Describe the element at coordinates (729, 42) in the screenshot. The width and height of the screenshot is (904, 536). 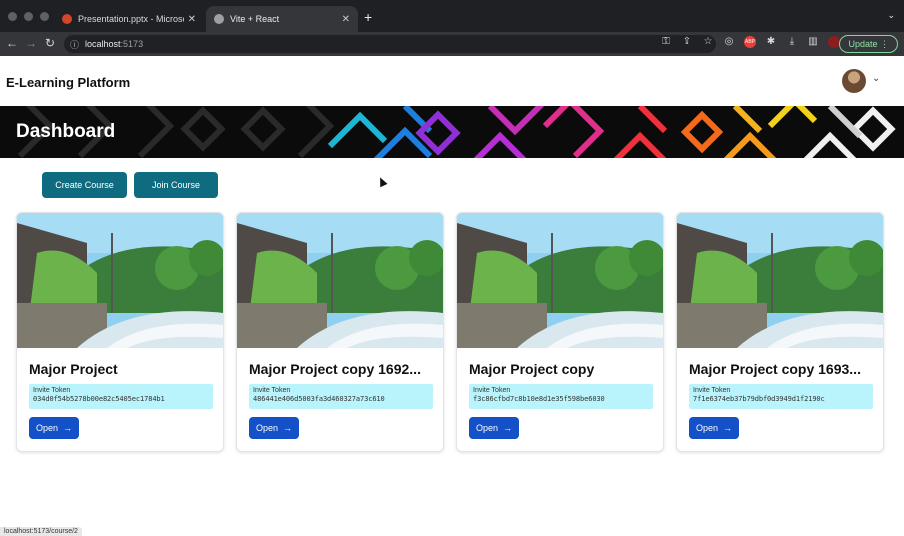
I see `incognito-extension-icon: ◎` at that location.